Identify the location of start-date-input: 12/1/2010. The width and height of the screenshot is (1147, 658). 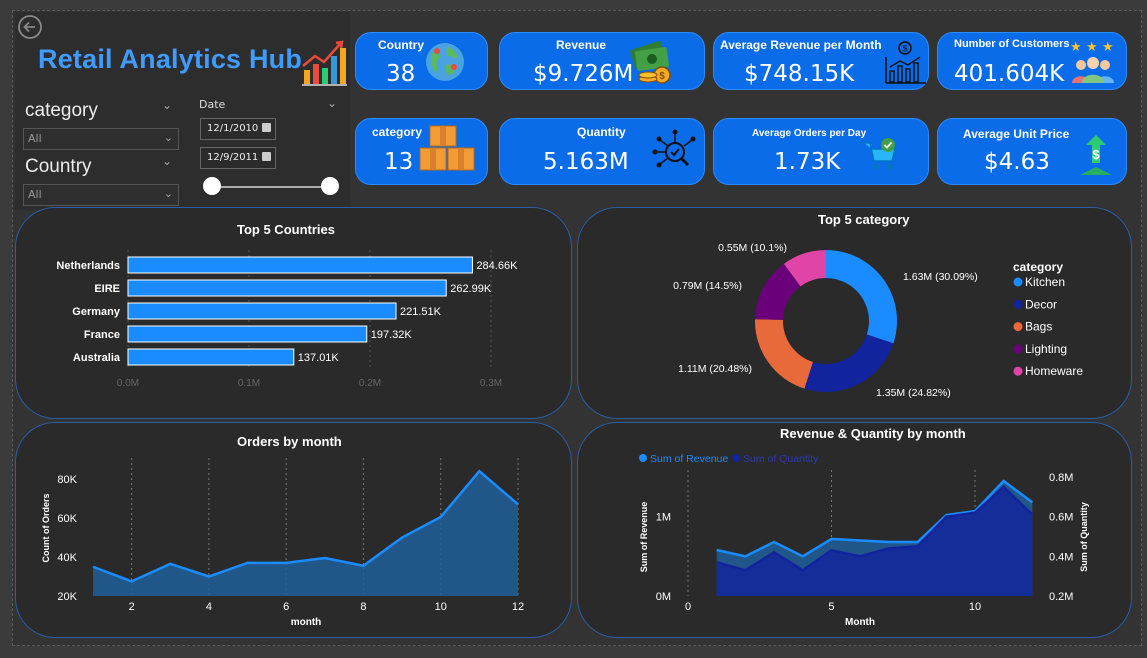
(238, 129).